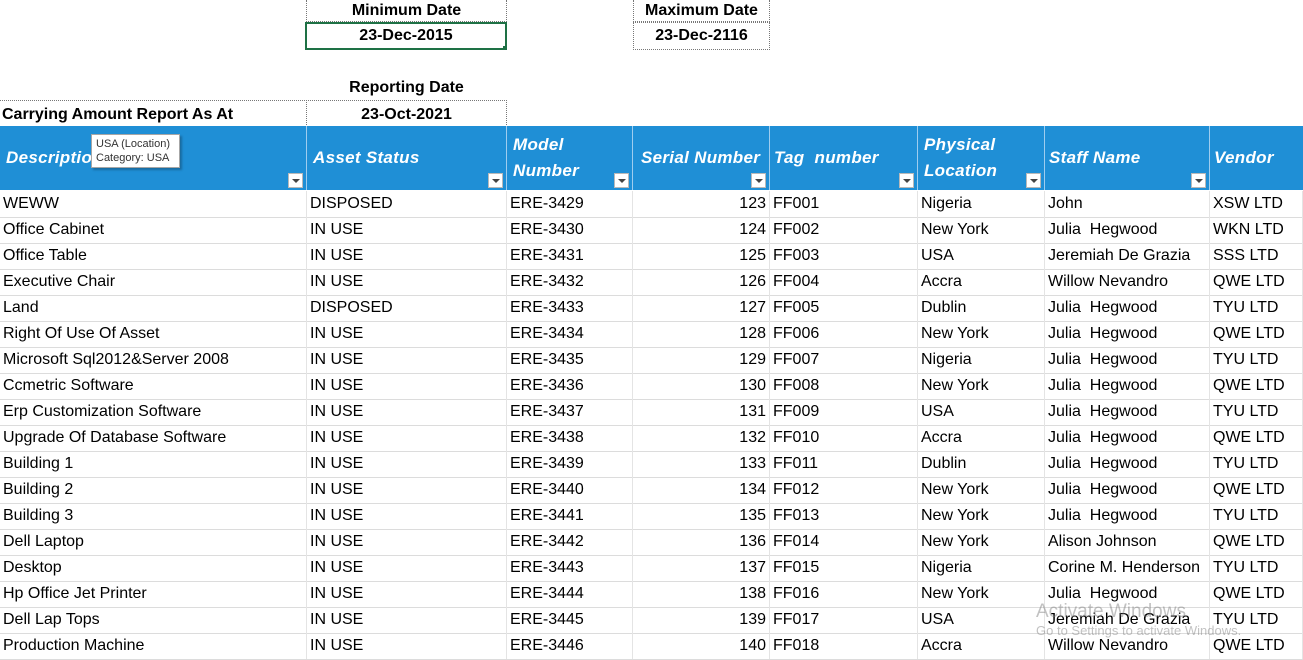 This screenshot has width=1303, height=660. What do you see at coordinates (844, 282) in the screenshot?
I see `cell-tag-number: FF004` at bounding box center [844, 282].